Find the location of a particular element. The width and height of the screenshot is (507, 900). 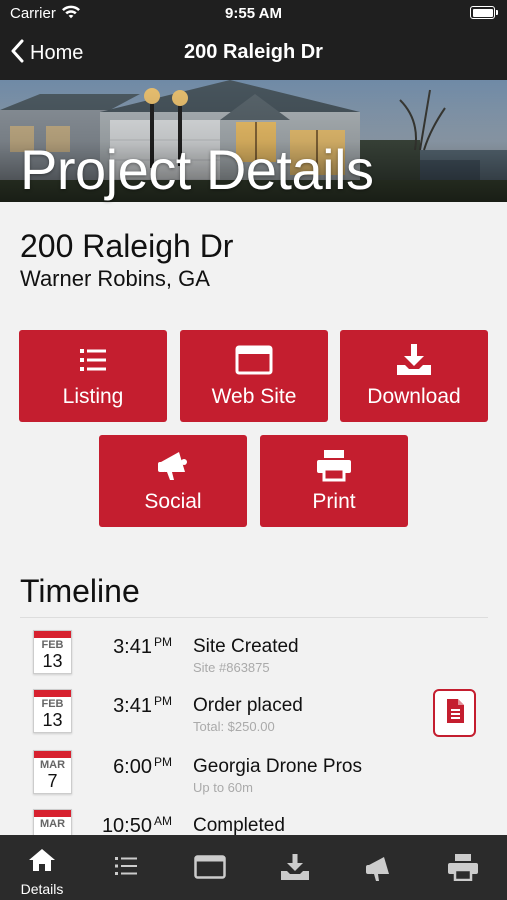

back-button: Home is located at coordinates (46, 53).